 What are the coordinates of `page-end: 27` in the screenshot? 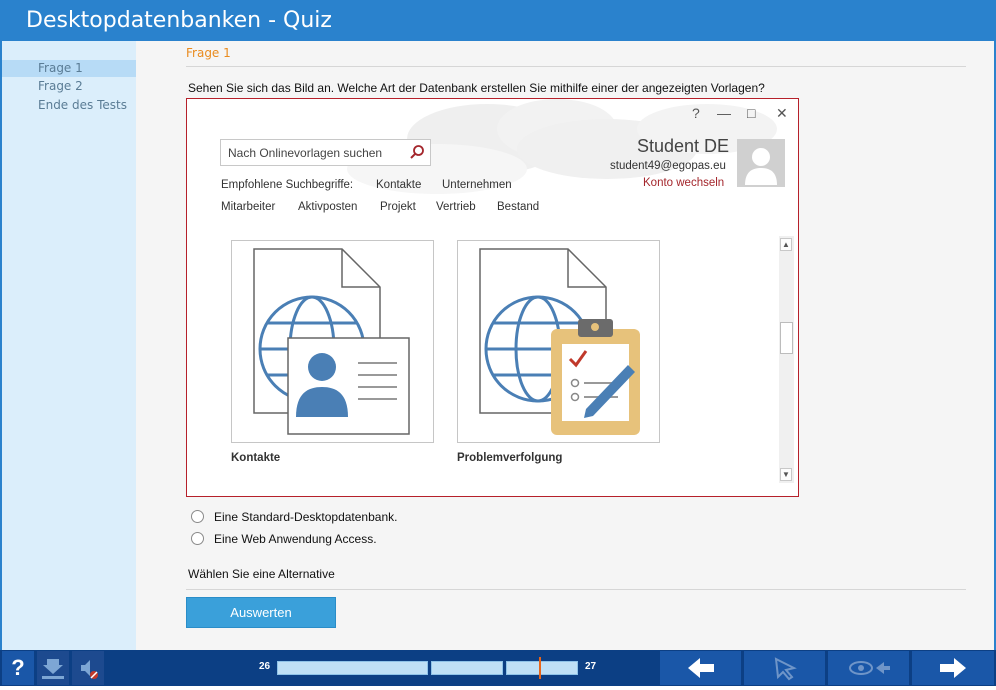 It's located at (591, 666).